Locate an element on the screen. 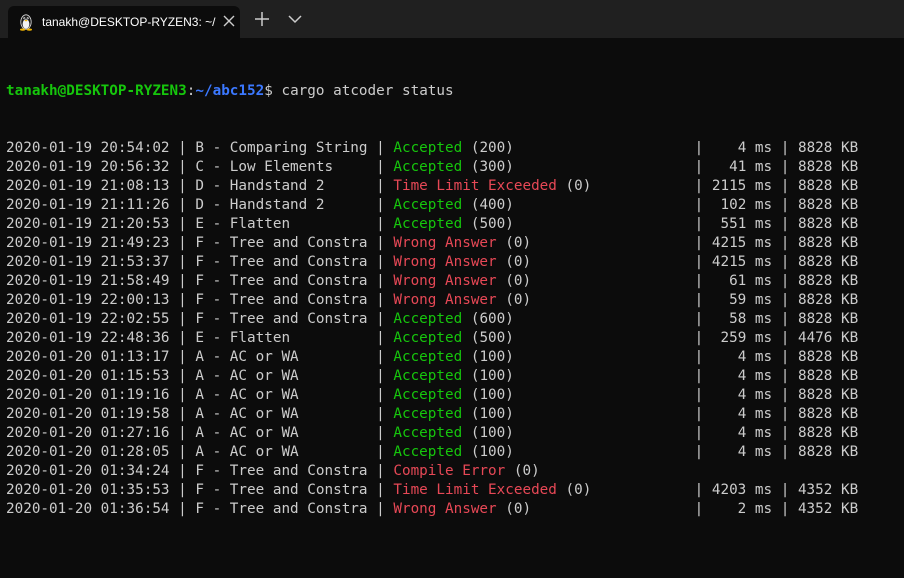 The width and height of the screenshot is (904, 578). tab-bar: tanakh@DESKTOP-RYZEN3: ~/a is located at coordinates (452, 19).